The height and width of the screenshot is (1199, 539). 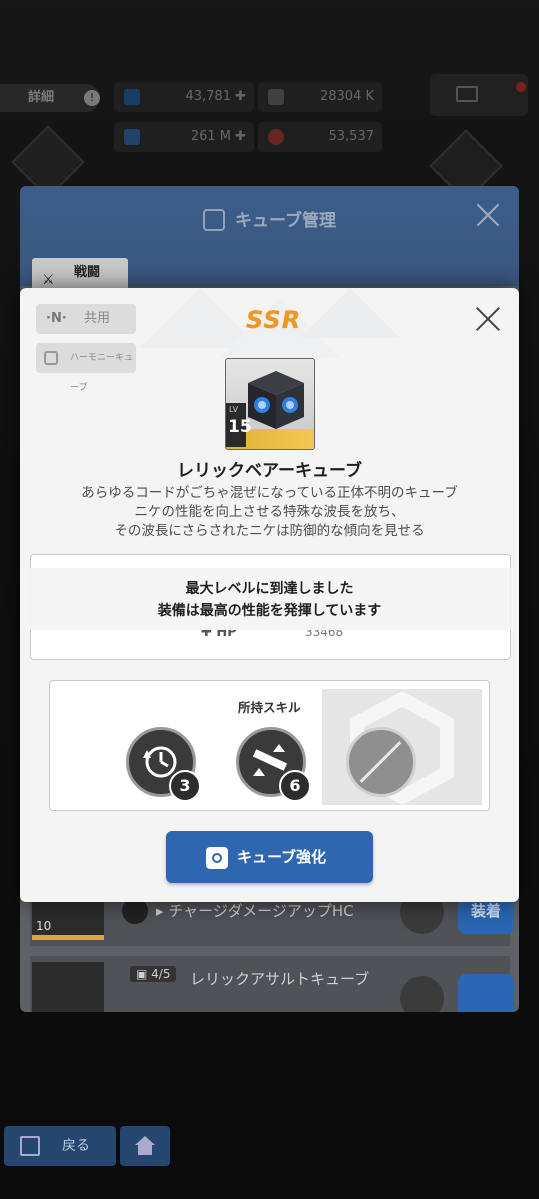 What do you see at coordinates (86, 368) in the screenshot?
I see `cube-type-badge: ハーモニーキューブ` at bounding box center [86, 368].